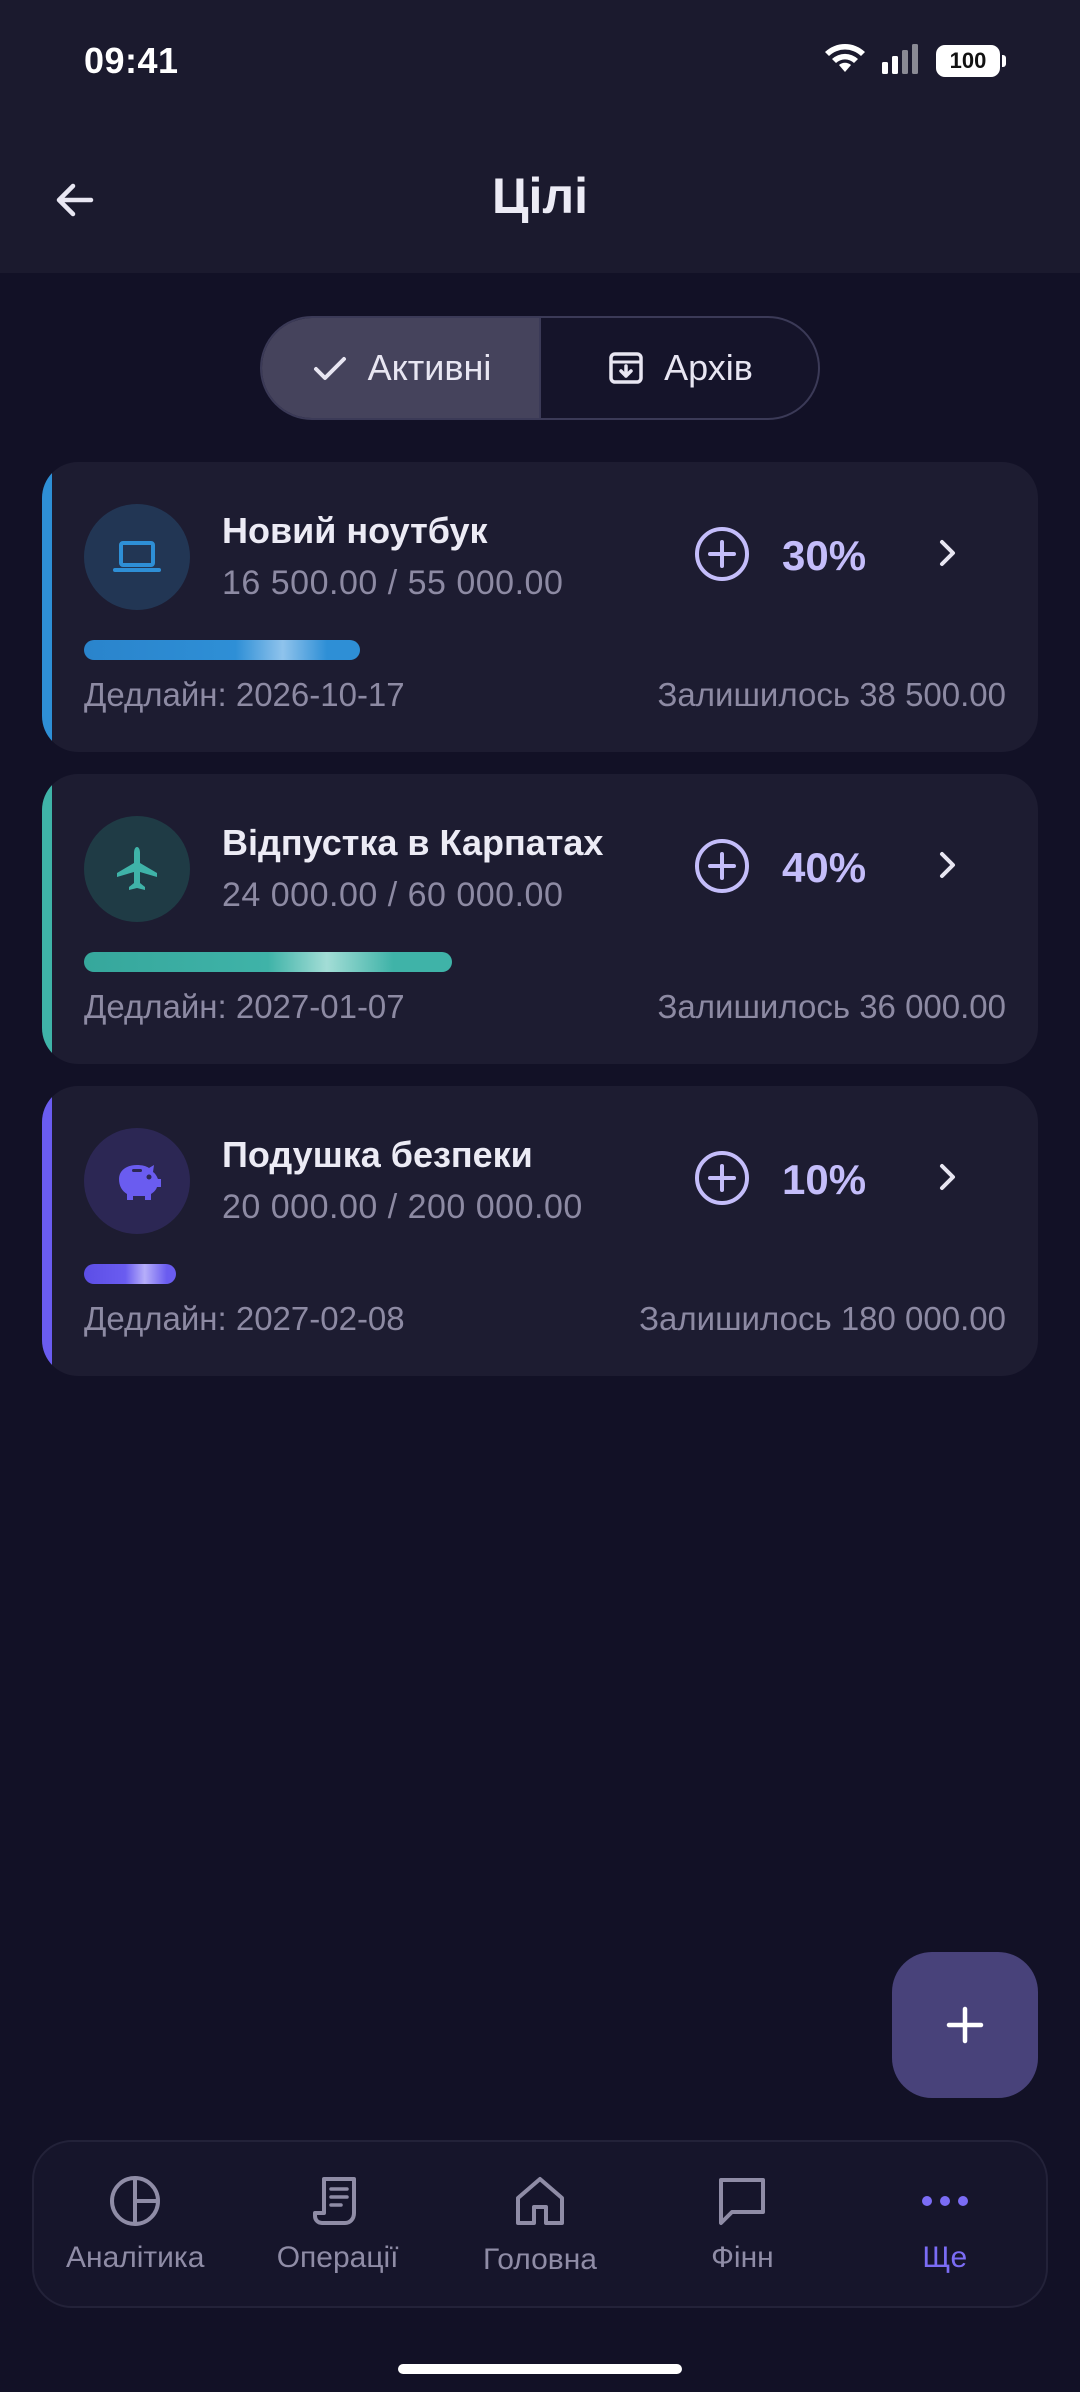 The image size is (1080, 2392). Describe the element at coordinates (393, 583) in the screenshot. I see `goal-amount: 16 500.00 / 55 000.00` at that location.